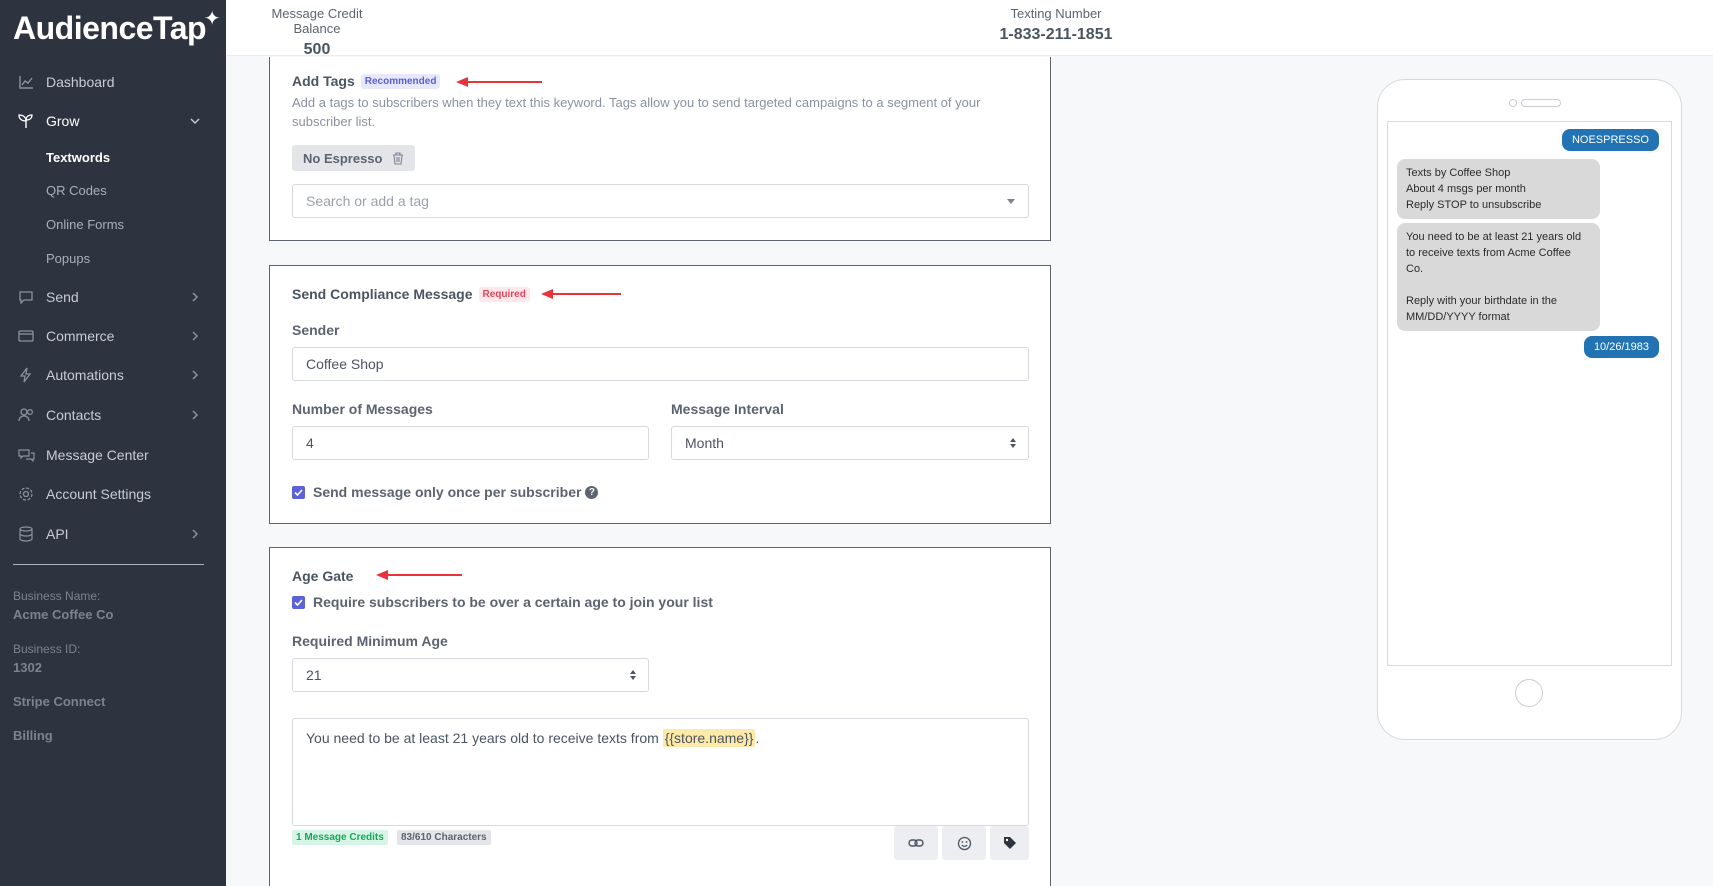 The height and width of the screenshot is (886, 1713). Describe the element at coordinates (74, 415) in the screenshot. I see `nav-label: Contacts` at that location.